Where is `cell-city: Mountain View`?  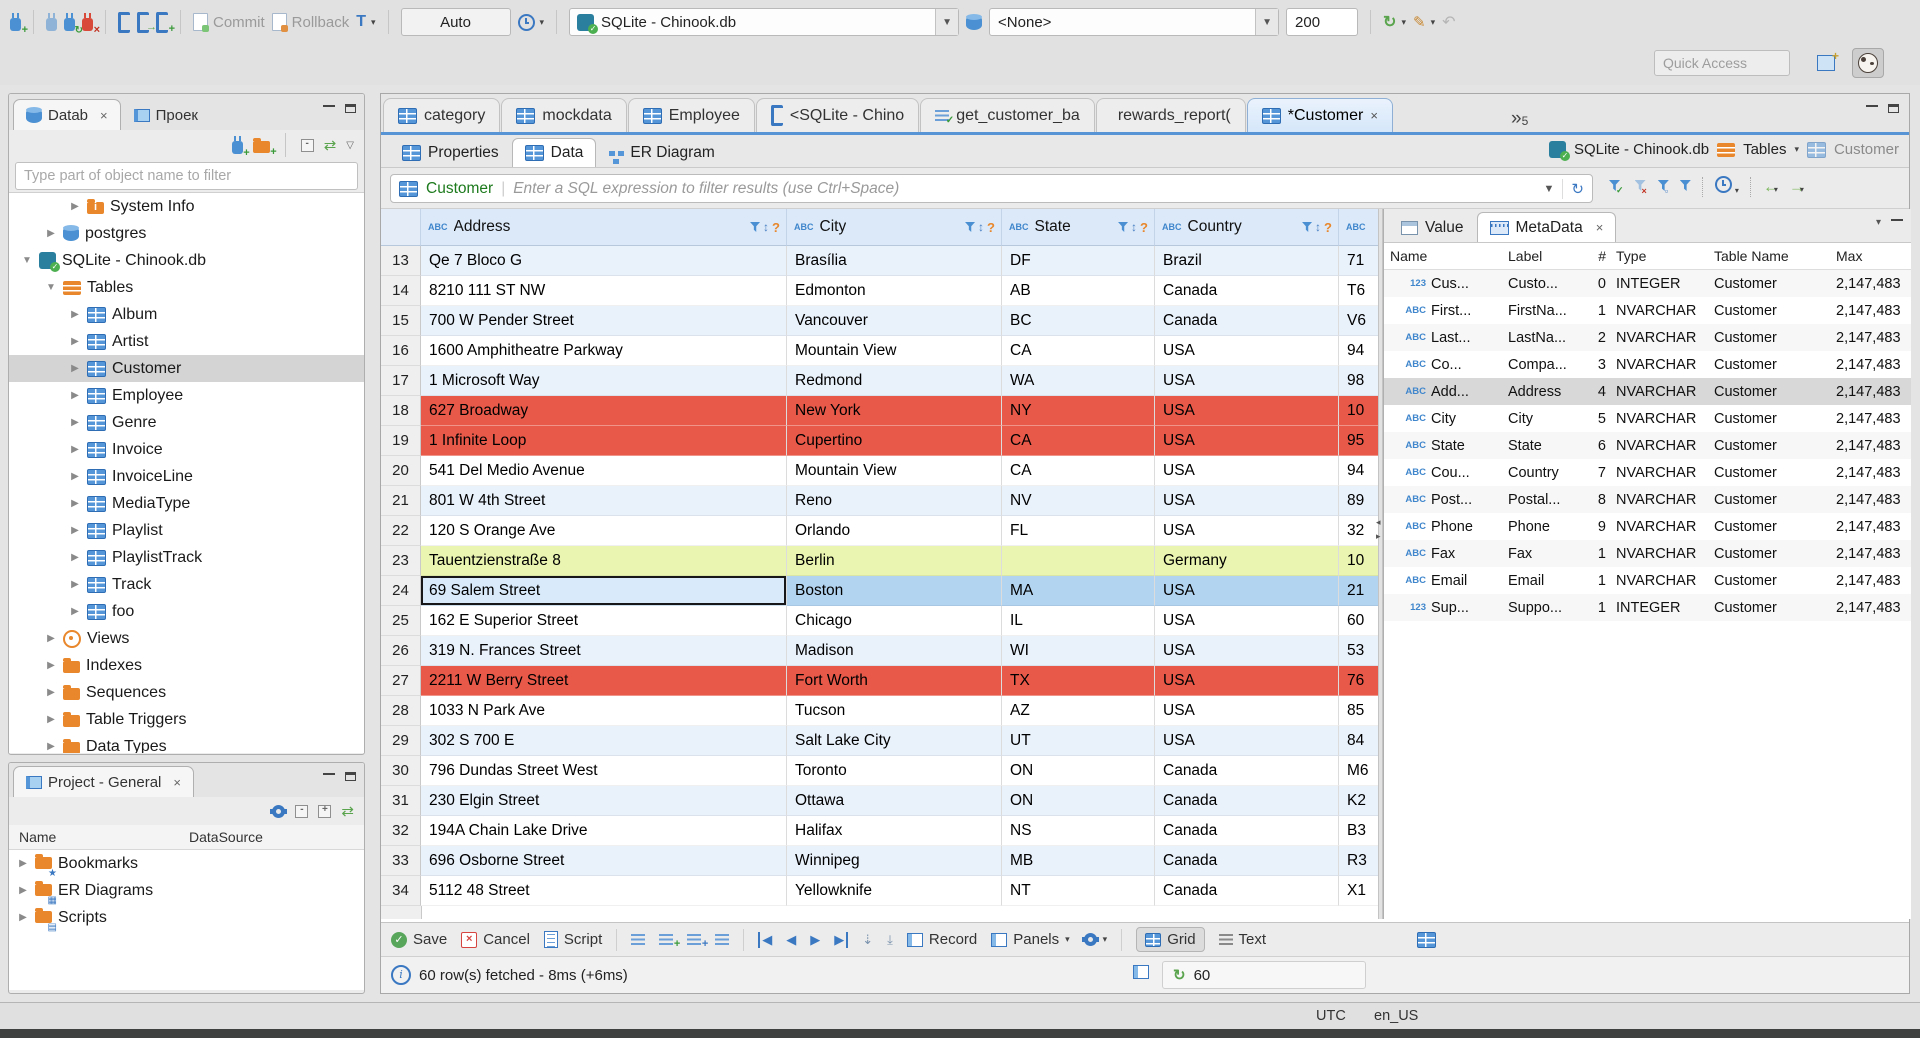
cell-city: Mountain View is located at coordinates (894, 351).